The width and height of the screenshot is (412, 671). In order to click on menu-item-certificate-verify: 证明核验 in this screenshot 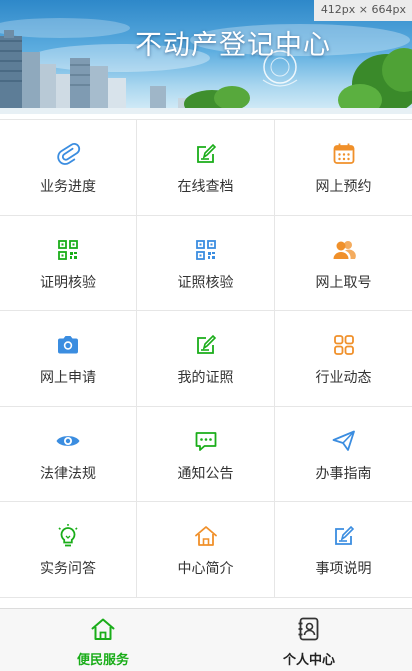, I will do `click(68, 263)`.